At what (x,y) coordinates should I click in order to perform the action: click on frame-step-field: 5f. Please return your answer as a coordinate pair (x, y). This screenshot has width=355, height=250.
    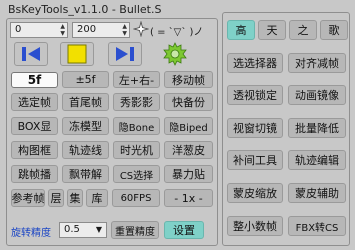
    Looking at the image, I should click on (34, 80).